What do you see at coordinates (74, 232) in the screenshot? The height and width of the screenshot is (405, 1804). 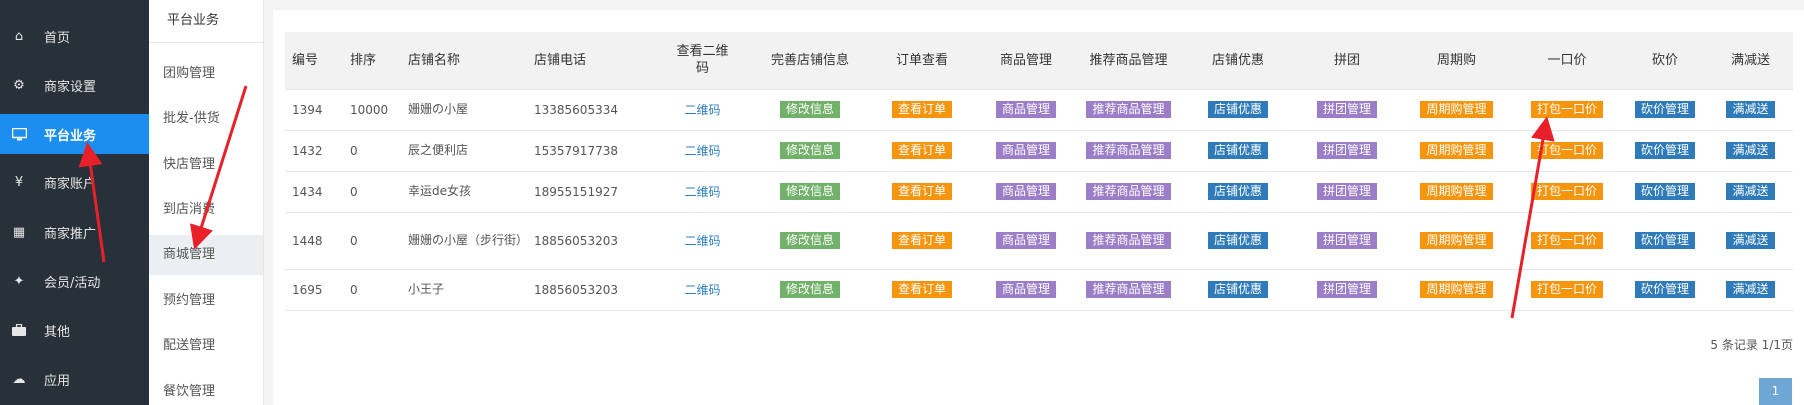 I see `sidebar-item-merchant-promotion: ▦ 商家推广` at bounding box center [74, 232].